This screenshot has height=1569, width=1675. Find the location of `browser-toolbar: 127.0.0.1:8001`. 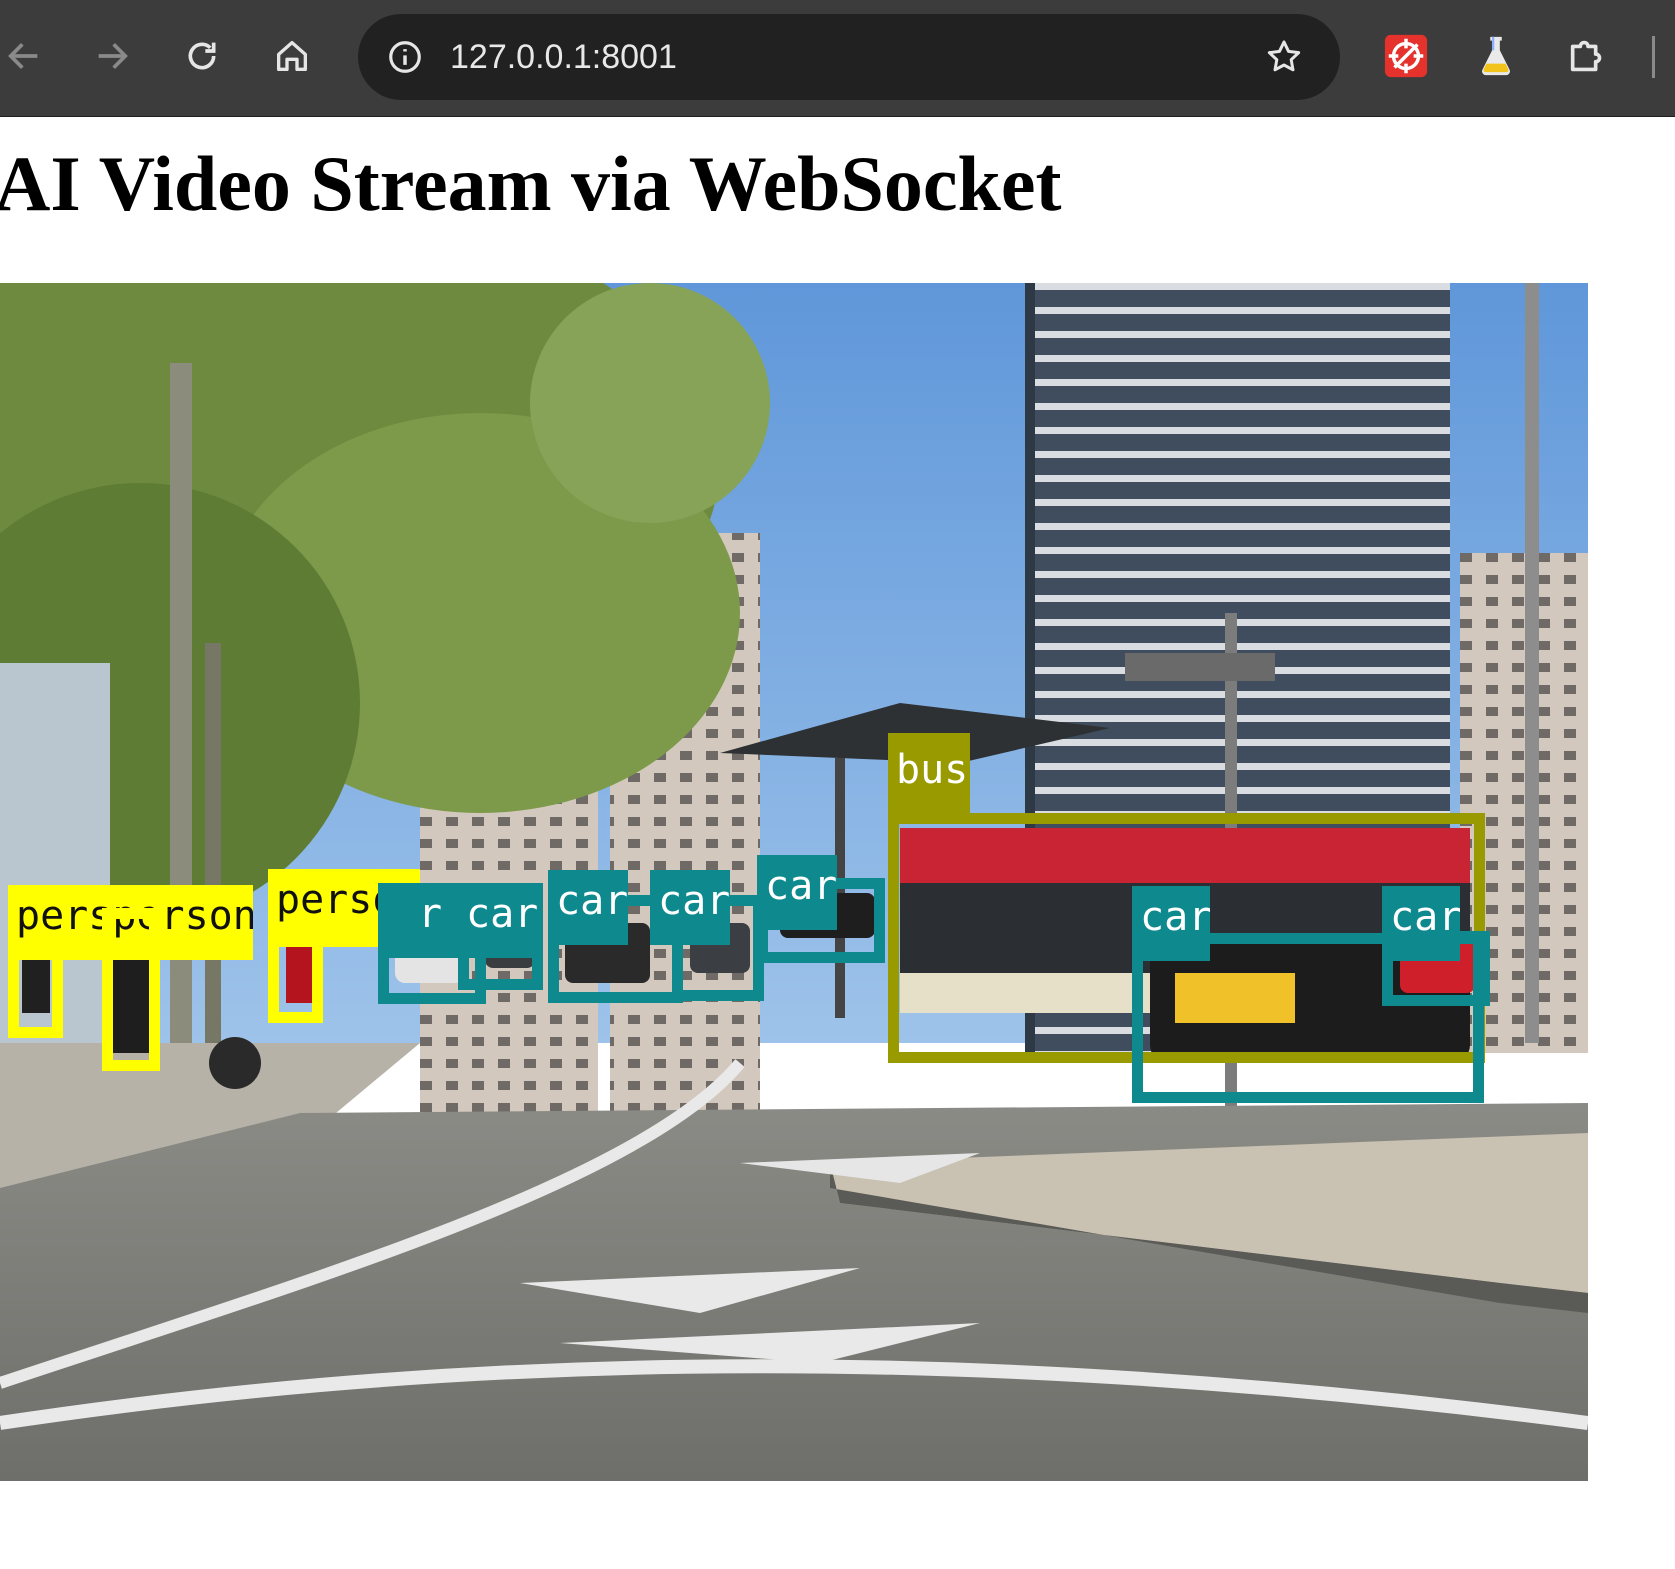

browser-toolbar: 127.0.0.1:8001 is located at coordinates (837, 58).